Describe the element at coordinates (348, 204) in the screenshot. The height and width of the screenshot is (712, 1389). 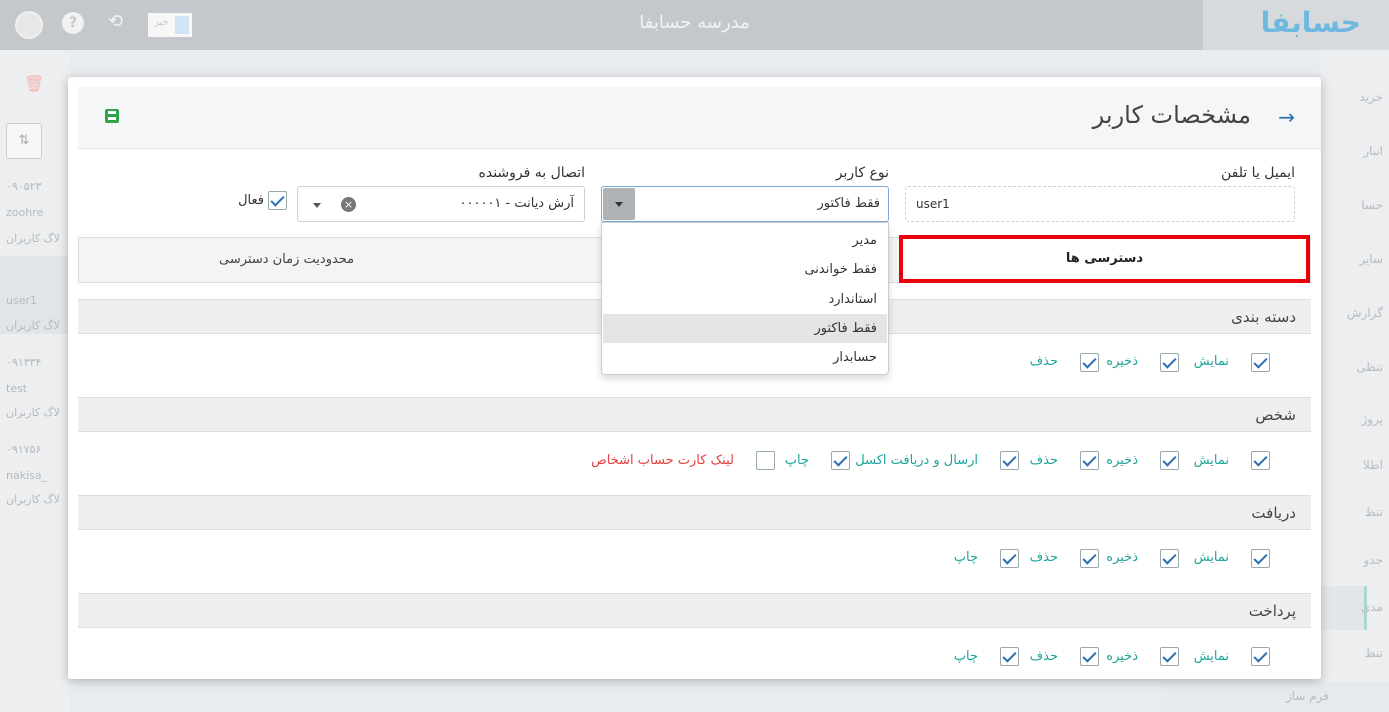
I see `clear-icon: ×` at that location.